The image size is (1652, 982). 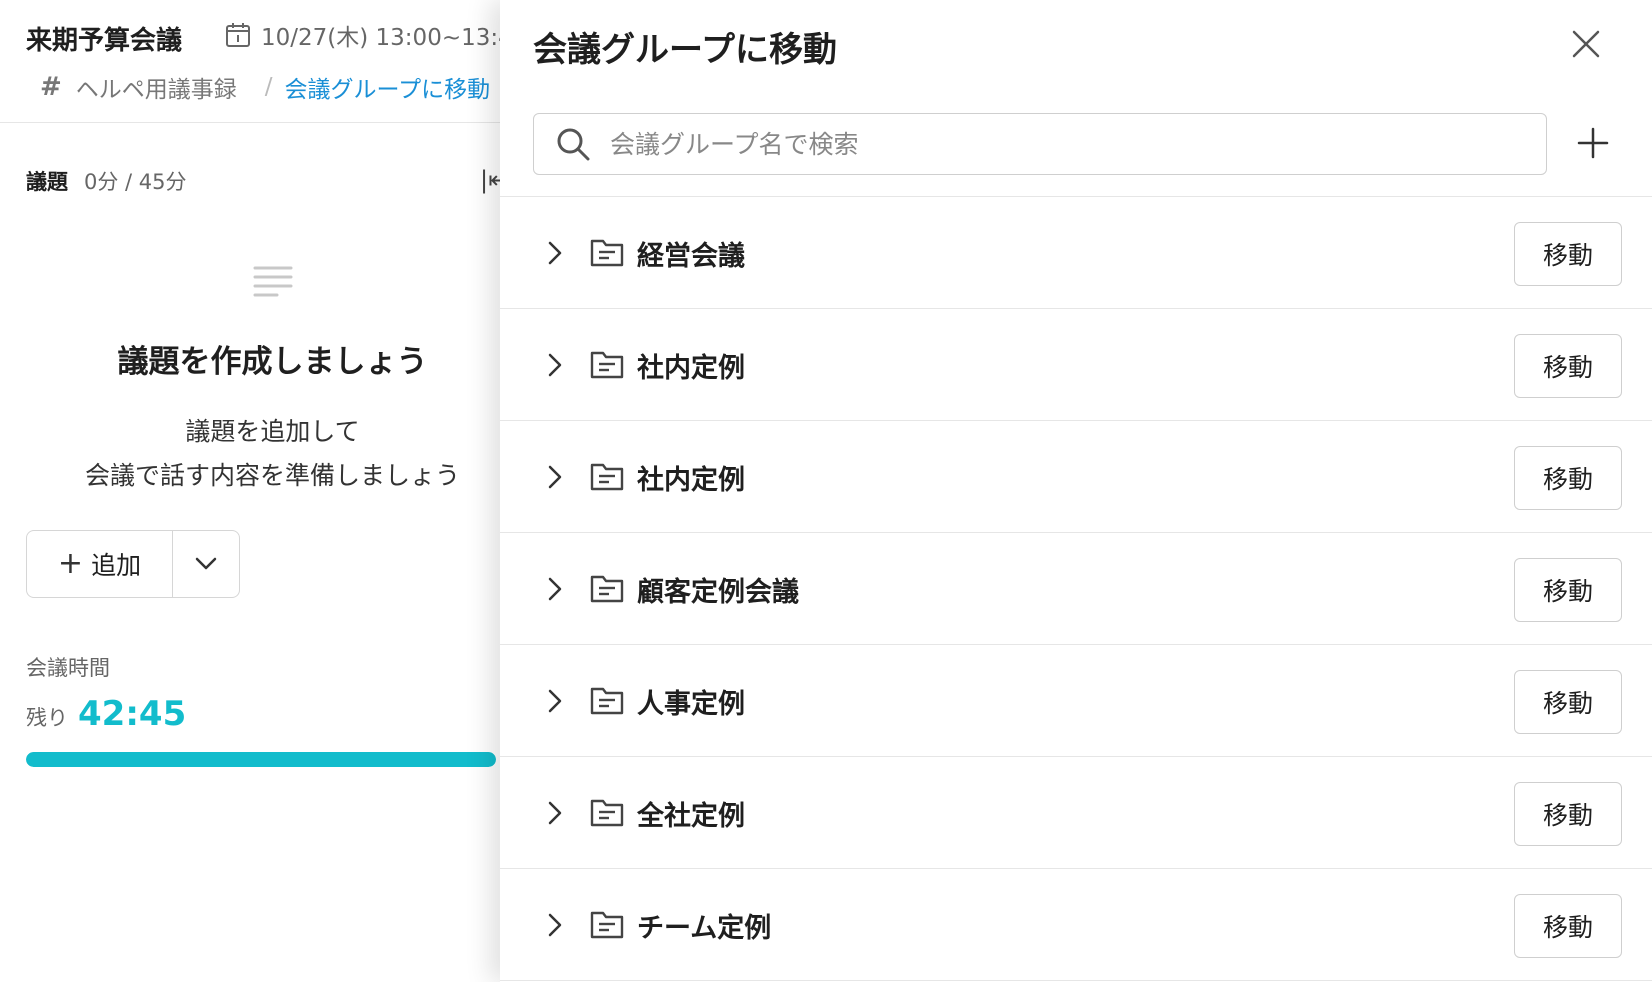 I want to click on add-agenda-button: + 追加, so click(x=100, y=564).